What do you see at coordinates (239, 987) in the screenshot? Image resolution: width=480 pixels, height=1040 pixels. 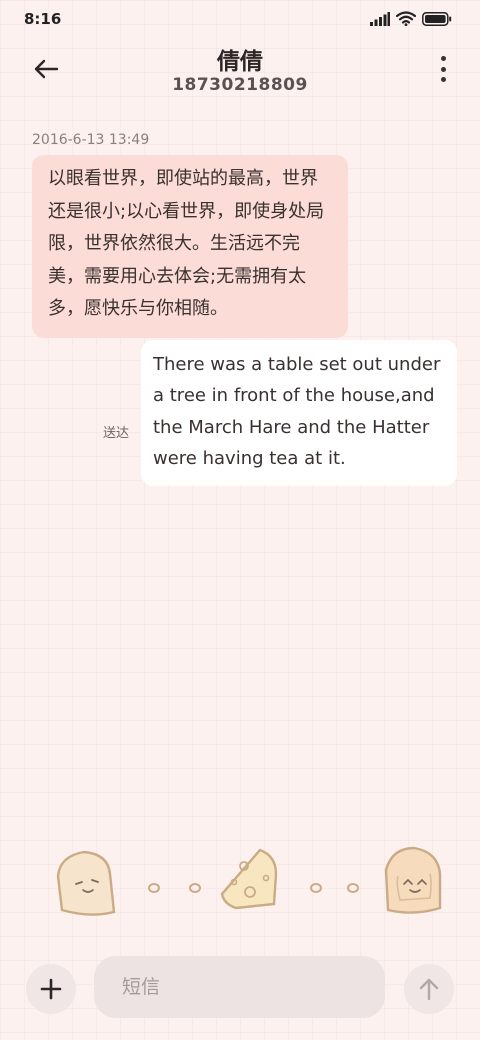 I see `message-input` at bounding box center [239, 987].